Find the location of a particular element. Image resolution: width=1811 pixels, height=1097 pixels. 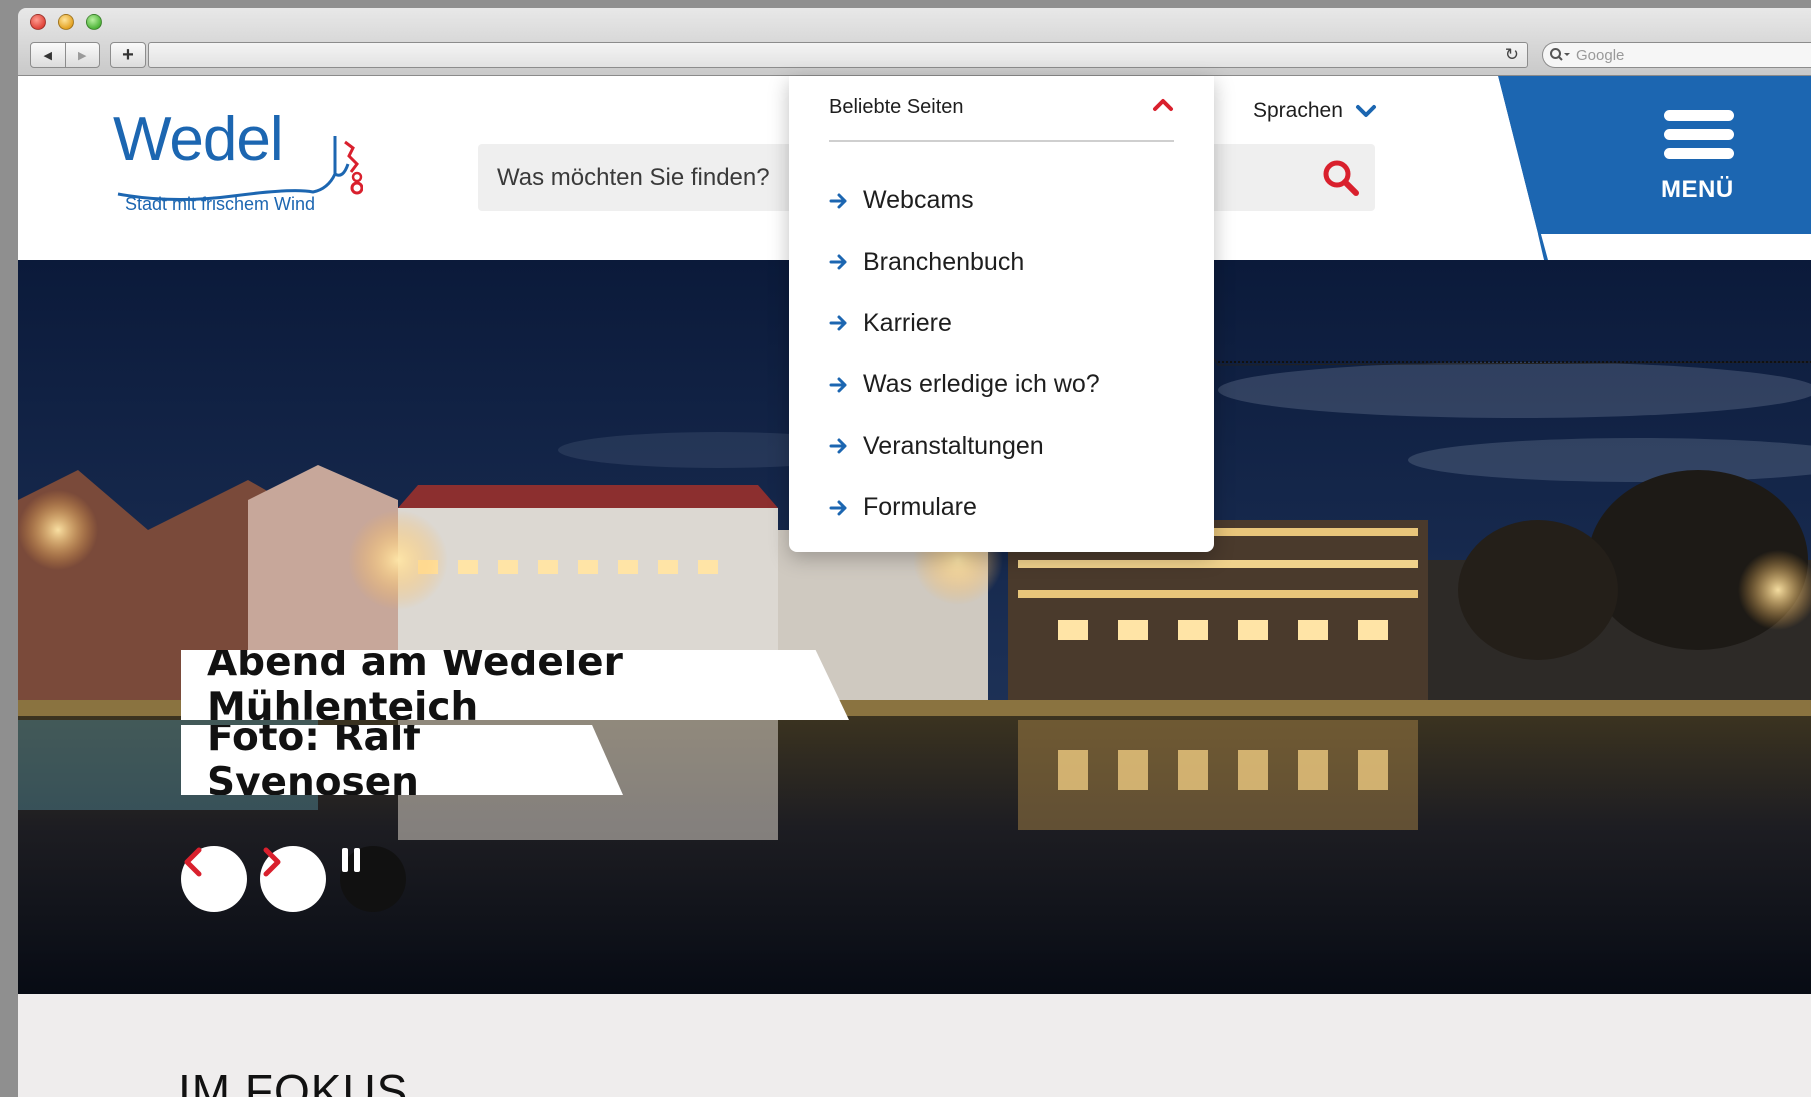

popular-pages-title: Beliebte Seiten is located at coordinates (896, 107).